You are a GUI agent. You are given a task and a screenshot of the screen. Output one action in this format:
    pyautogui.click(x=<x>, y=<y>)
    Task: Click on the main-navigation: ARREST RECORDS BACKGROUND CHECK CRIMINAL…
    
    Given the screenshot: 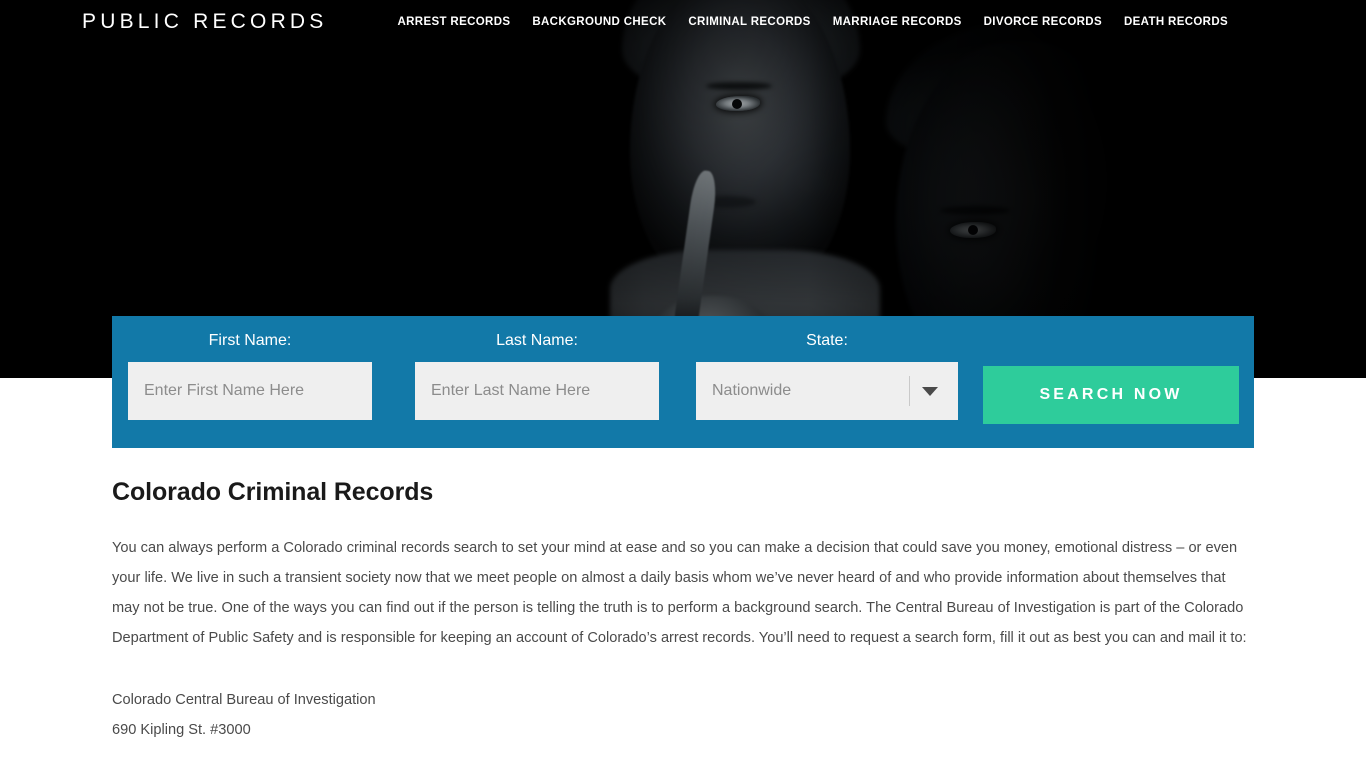 What is the action you would take?
    pyautogui.click(x=812, y=22)
    